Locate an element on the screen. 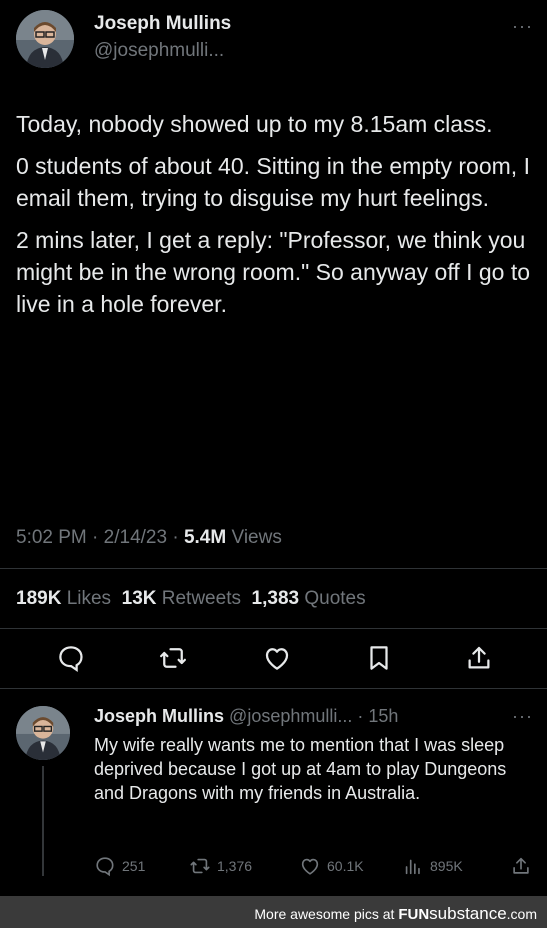 The width and height of the screenshot is (547, 928). reply-retweet-button: 1,376 is located at coordinates (220, 866).